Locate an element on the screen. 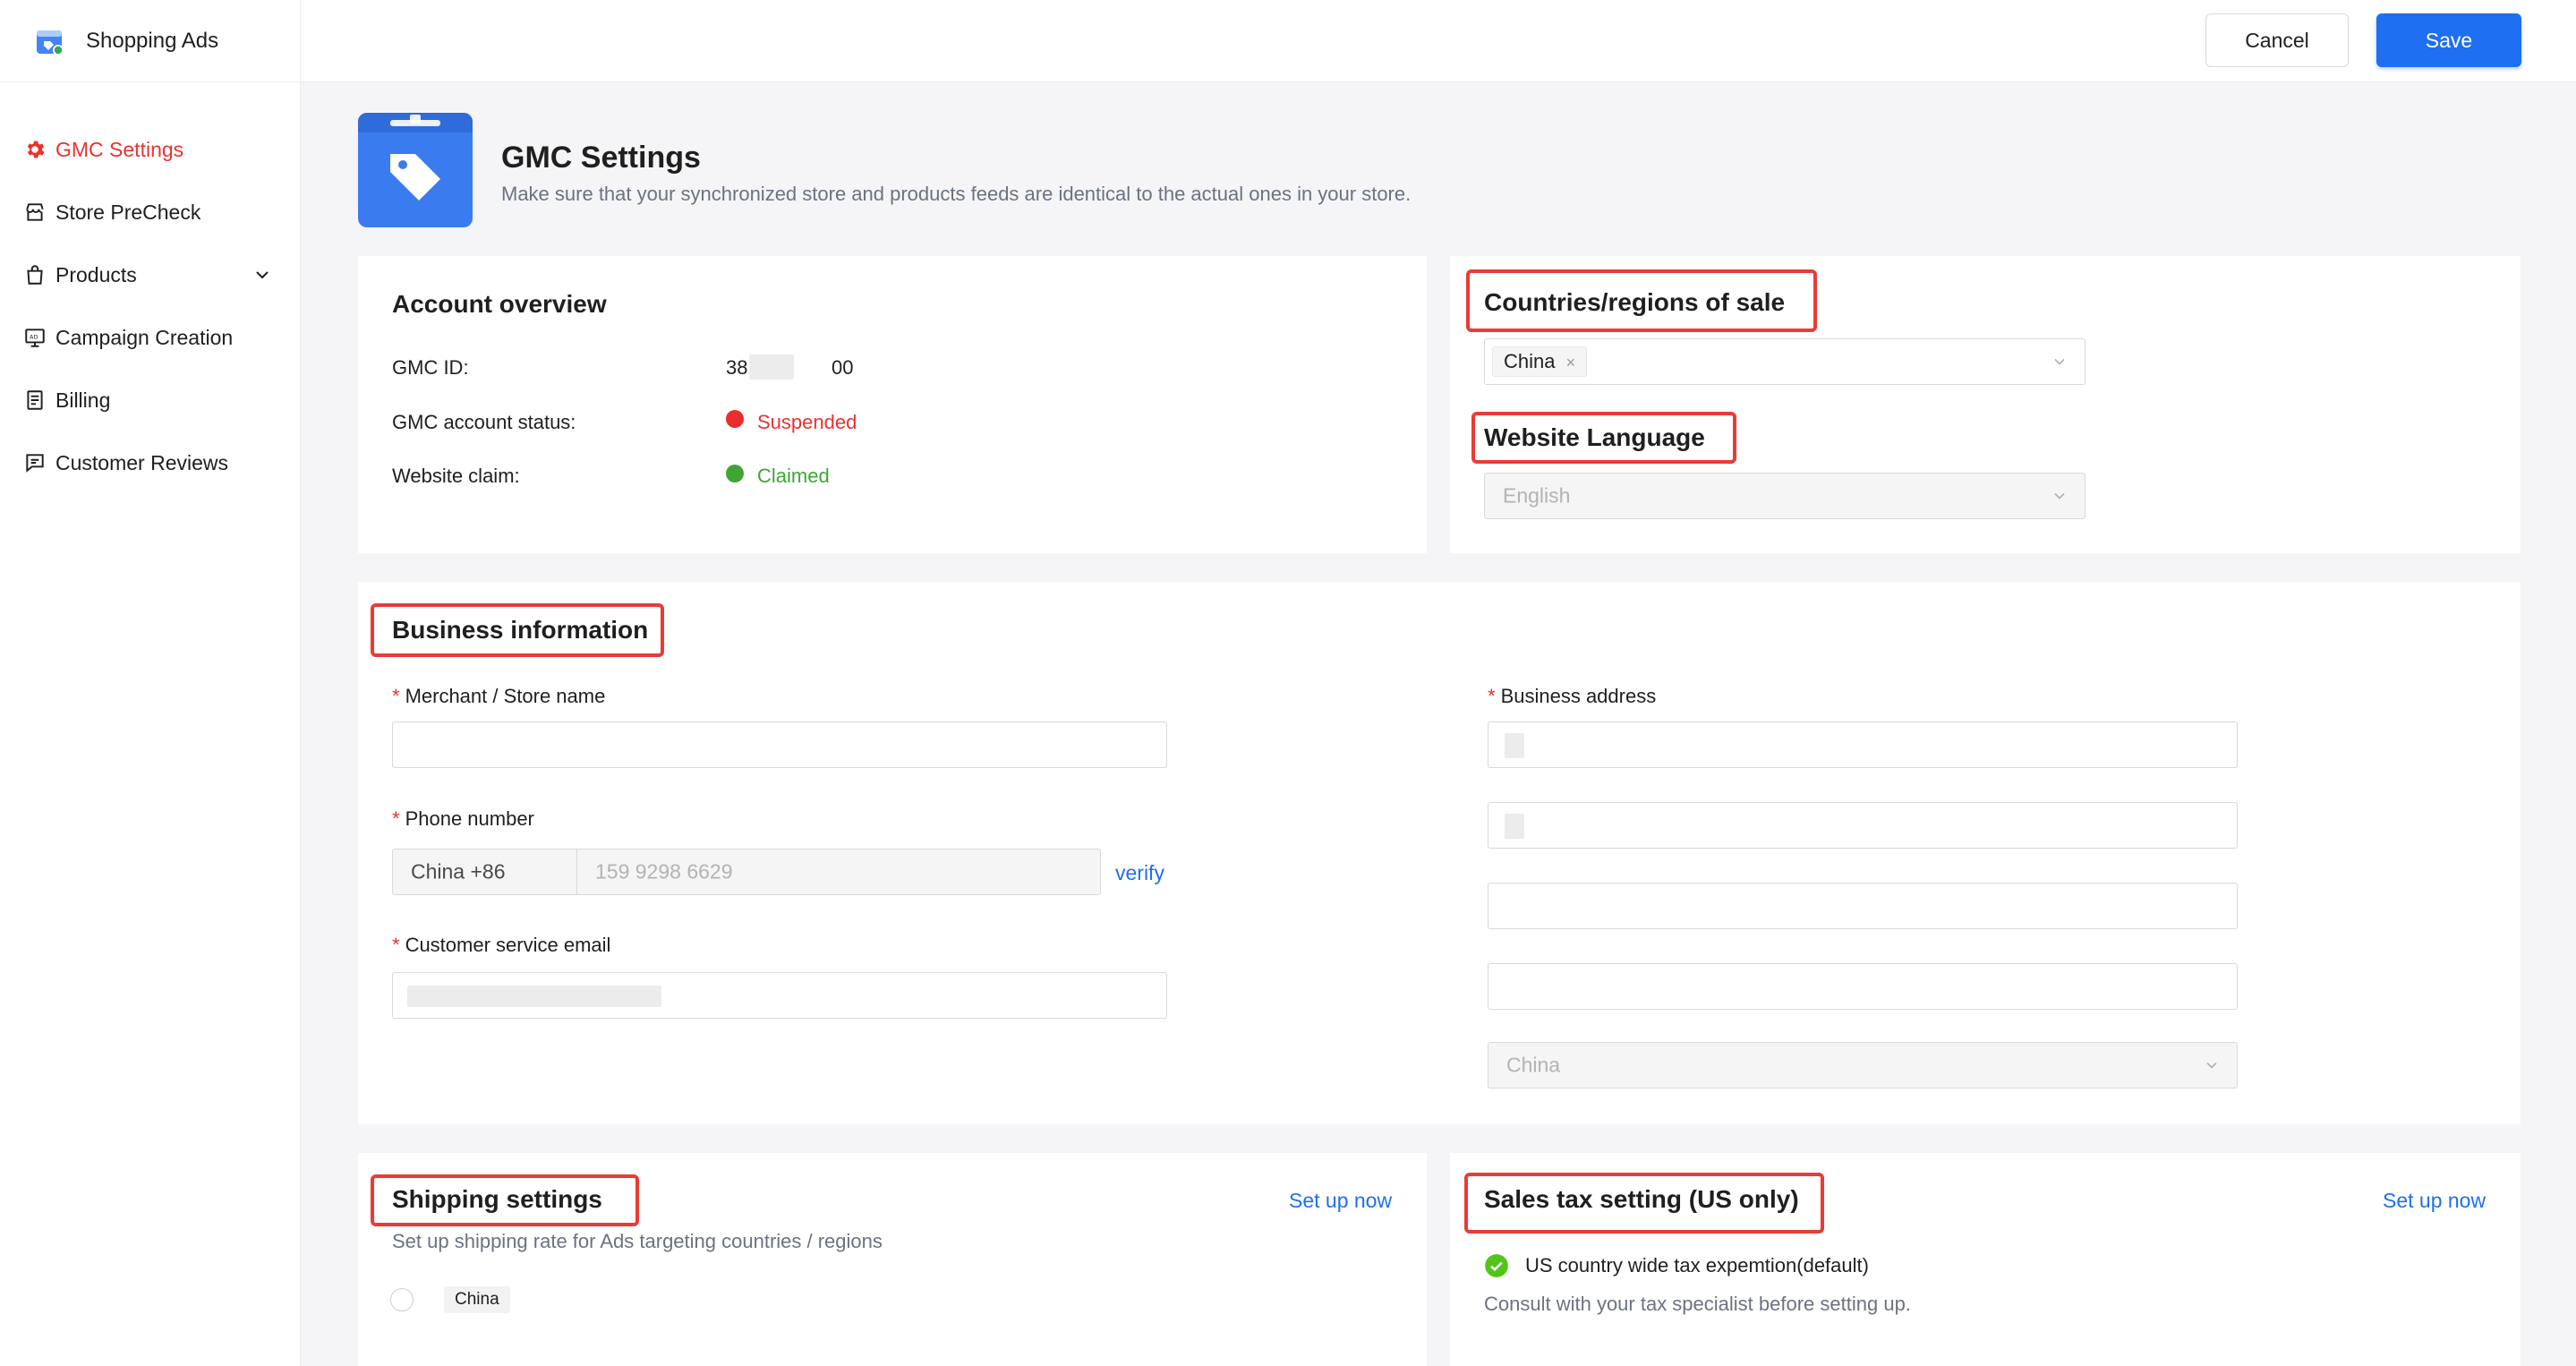 The height and width of the screenshot is (1366, 2576). countries-title: Countries/regions of sale is located at coordinates (1635, 302).